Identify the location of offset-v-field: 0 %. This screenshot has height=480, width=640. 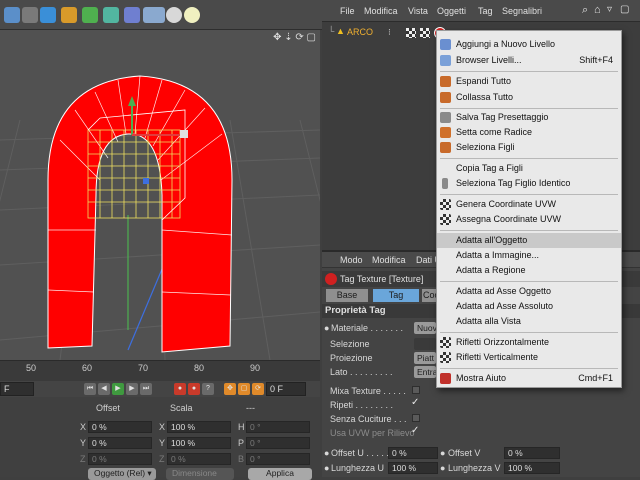
(532, 453).